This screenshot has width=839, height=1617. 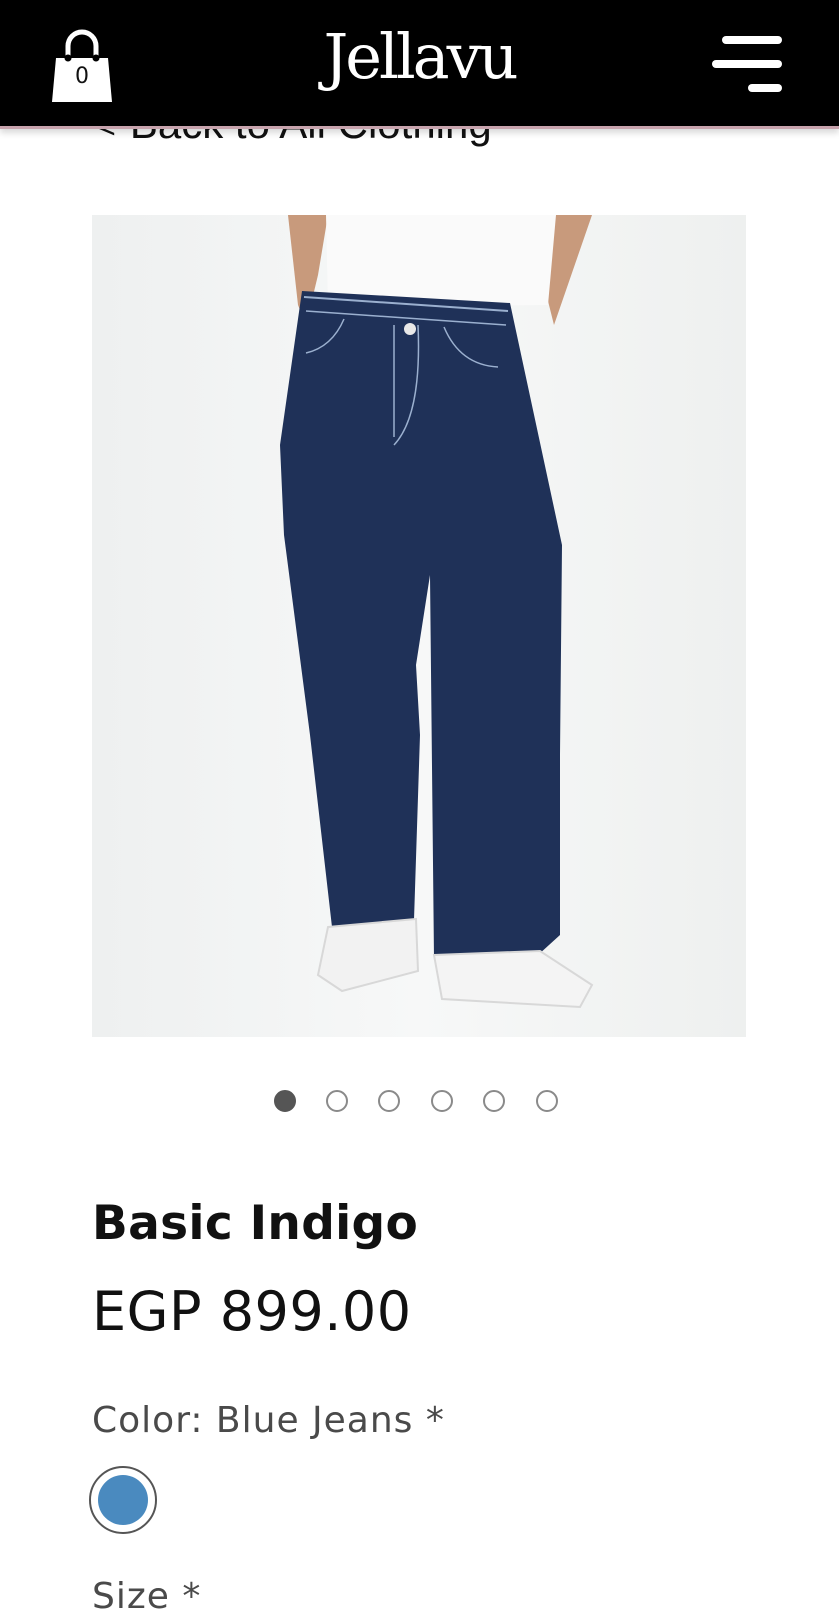 What do you see at coordinates (747, 65) in the screenshot?
I see `hamburger-menu-icon` at bounding box center [747, 65].